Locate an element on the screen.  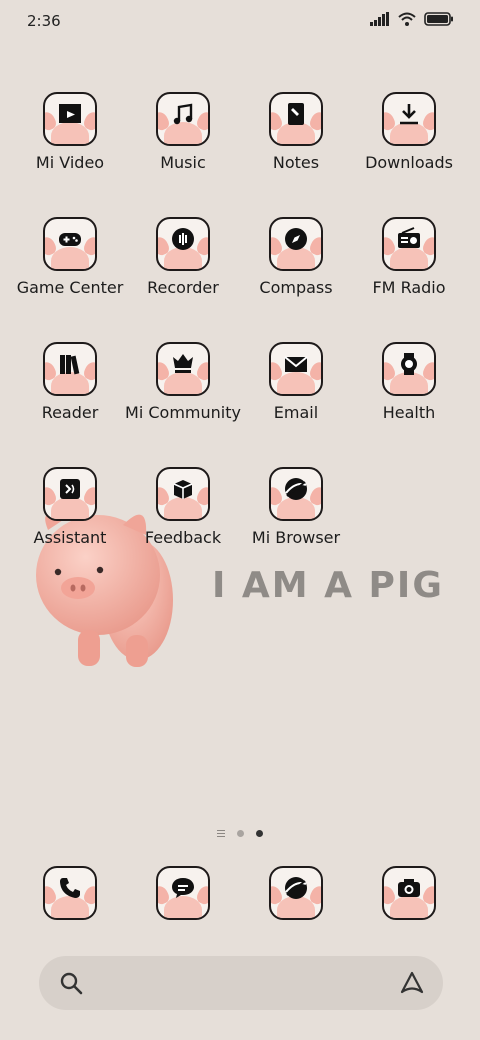
app-label: FM Radio is located at coordinates (409, 287).